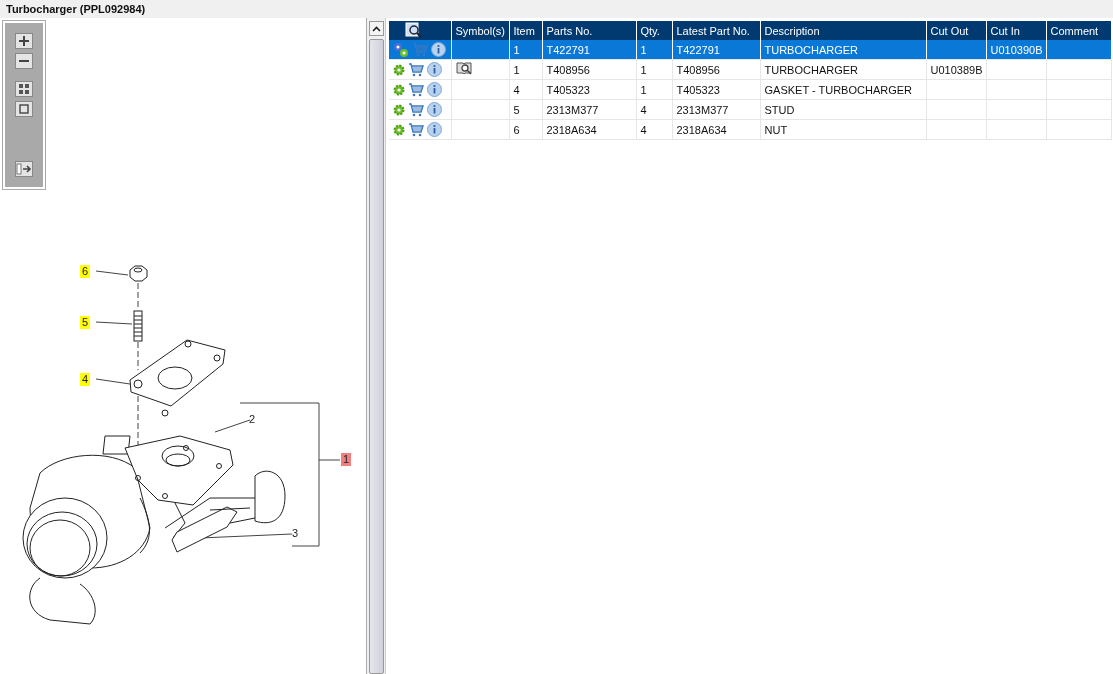  What do you see at coordinates (464, 68) in the screenshot?
I see `book-magnifier-icon` at bounding box center [464, 68].